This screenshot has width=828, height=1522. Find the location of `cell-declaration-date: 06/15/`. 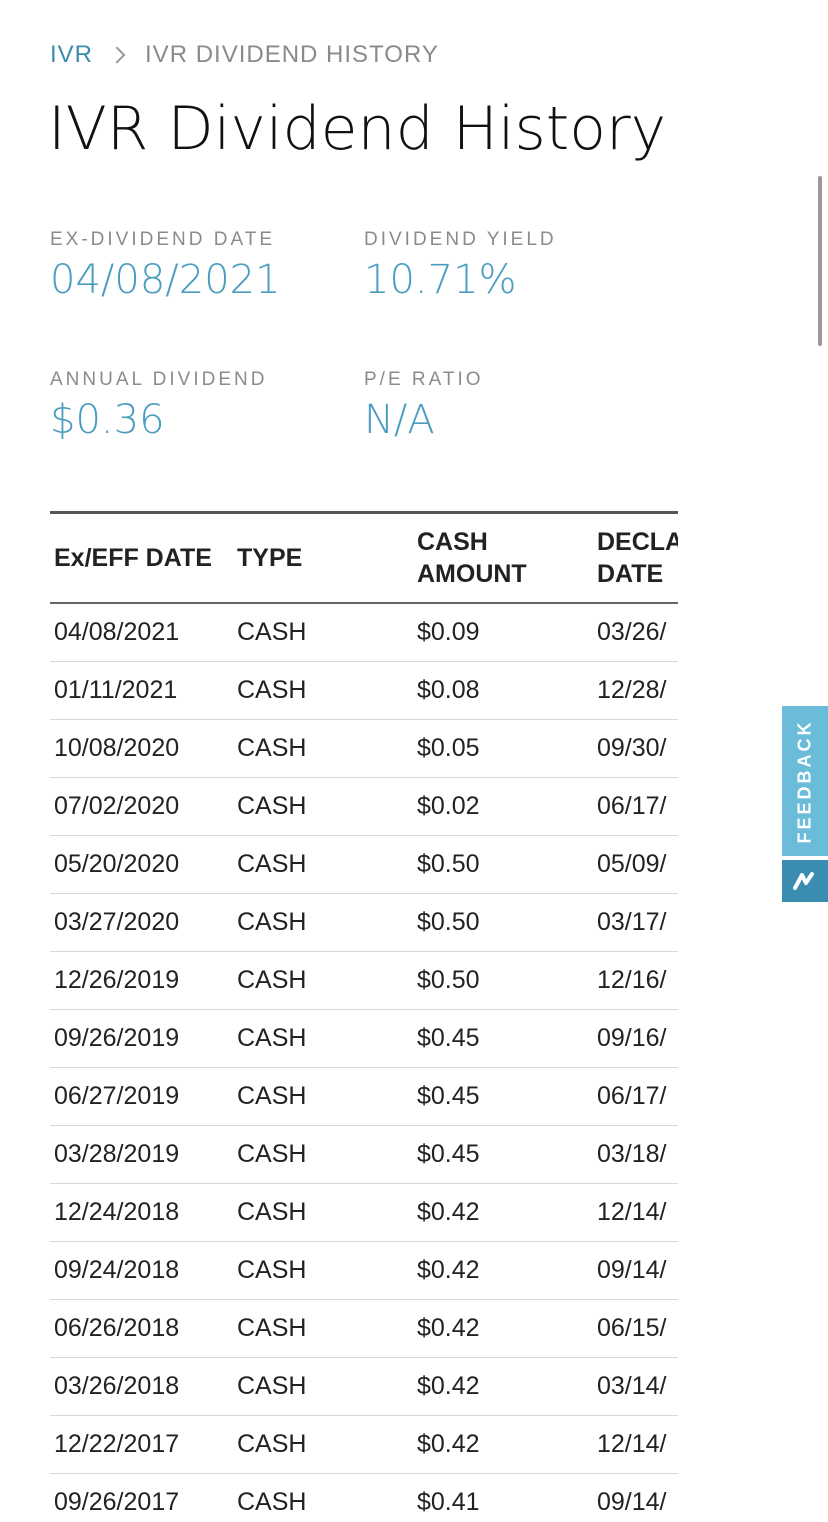

cell-declaration-date: 06/15/ is located at coordinates (635, 1328).